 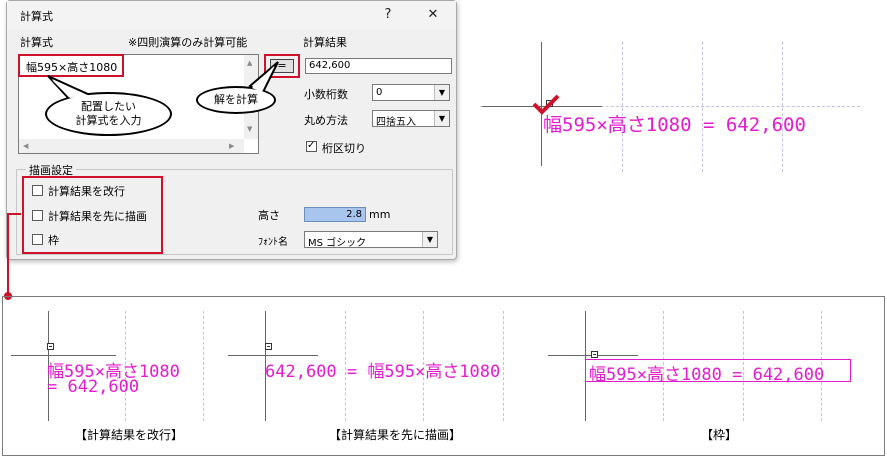 I want to click on example-first-text: 642,600 = 幅595×高さ1080, so click(x=383, y=372).